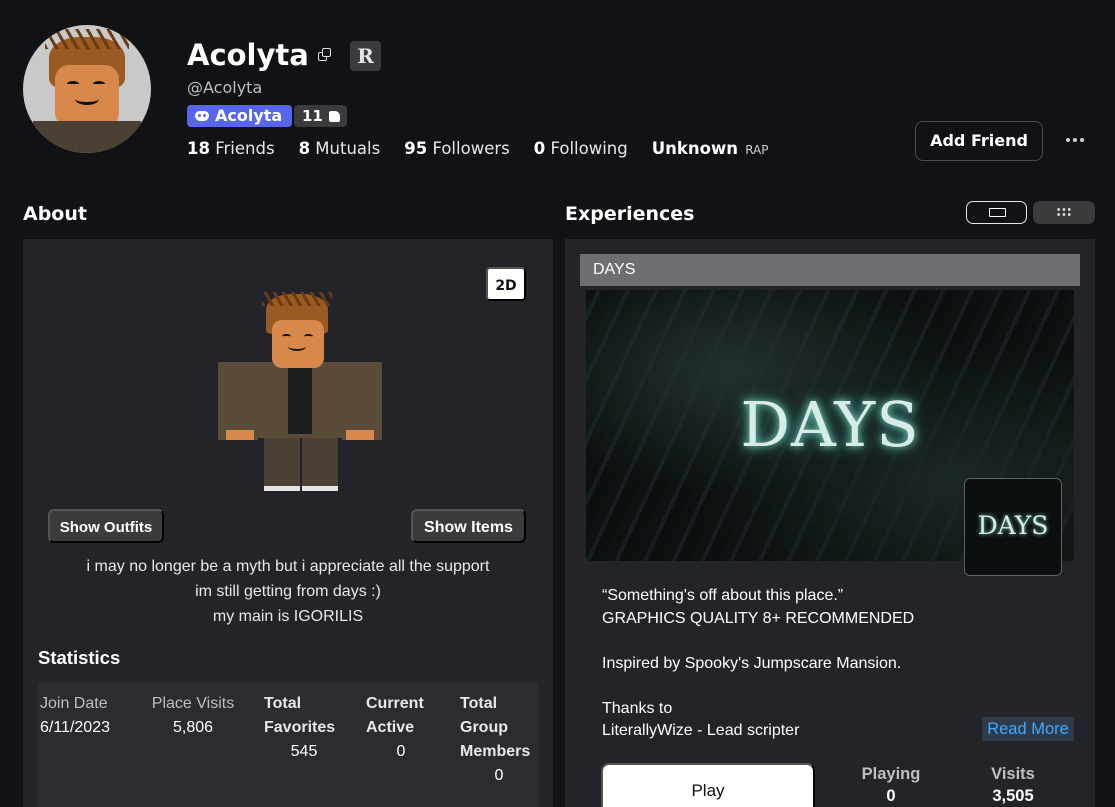  Describe the element at coordinates (55, 214) in the screenshot. I see `about-heading: About` at that location.